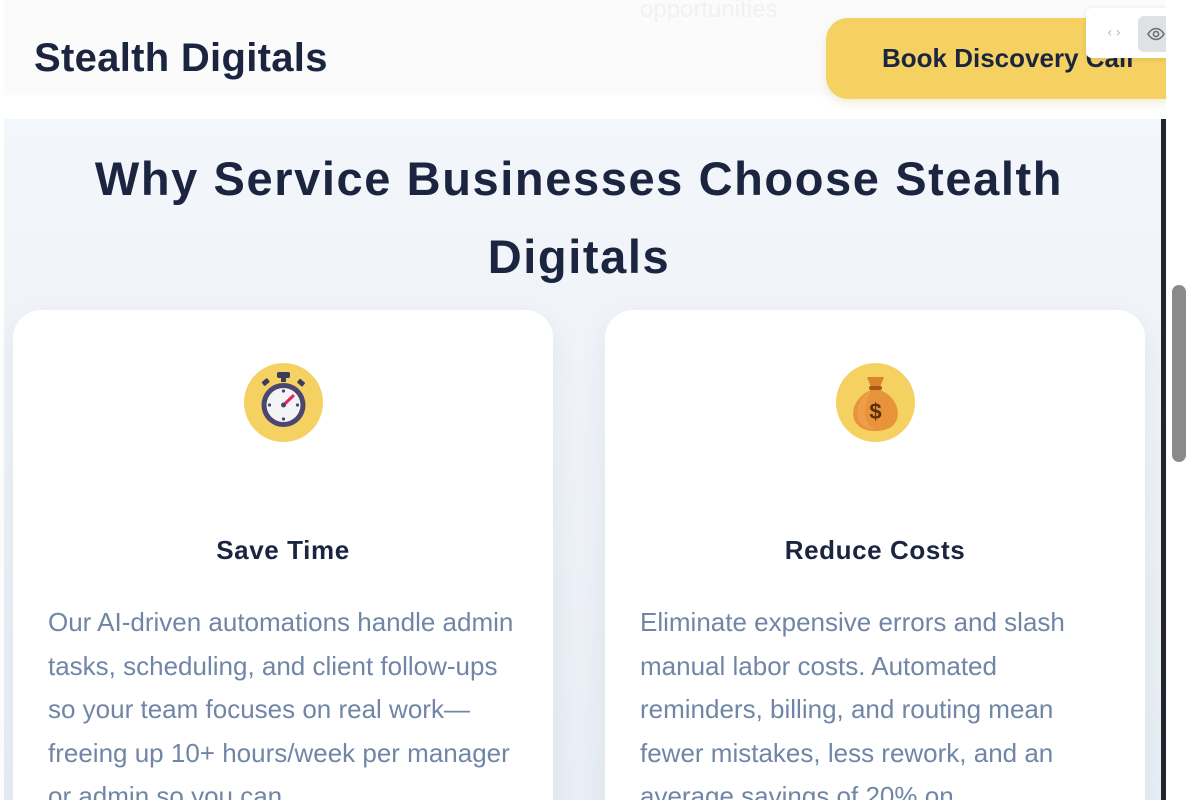 The width and height of the screenshot is (1200, 800). What do you see at coordinates (1179, 373) in the screenshot?
I see `scrollbar-thumb` at bounding box center [1179, 373].